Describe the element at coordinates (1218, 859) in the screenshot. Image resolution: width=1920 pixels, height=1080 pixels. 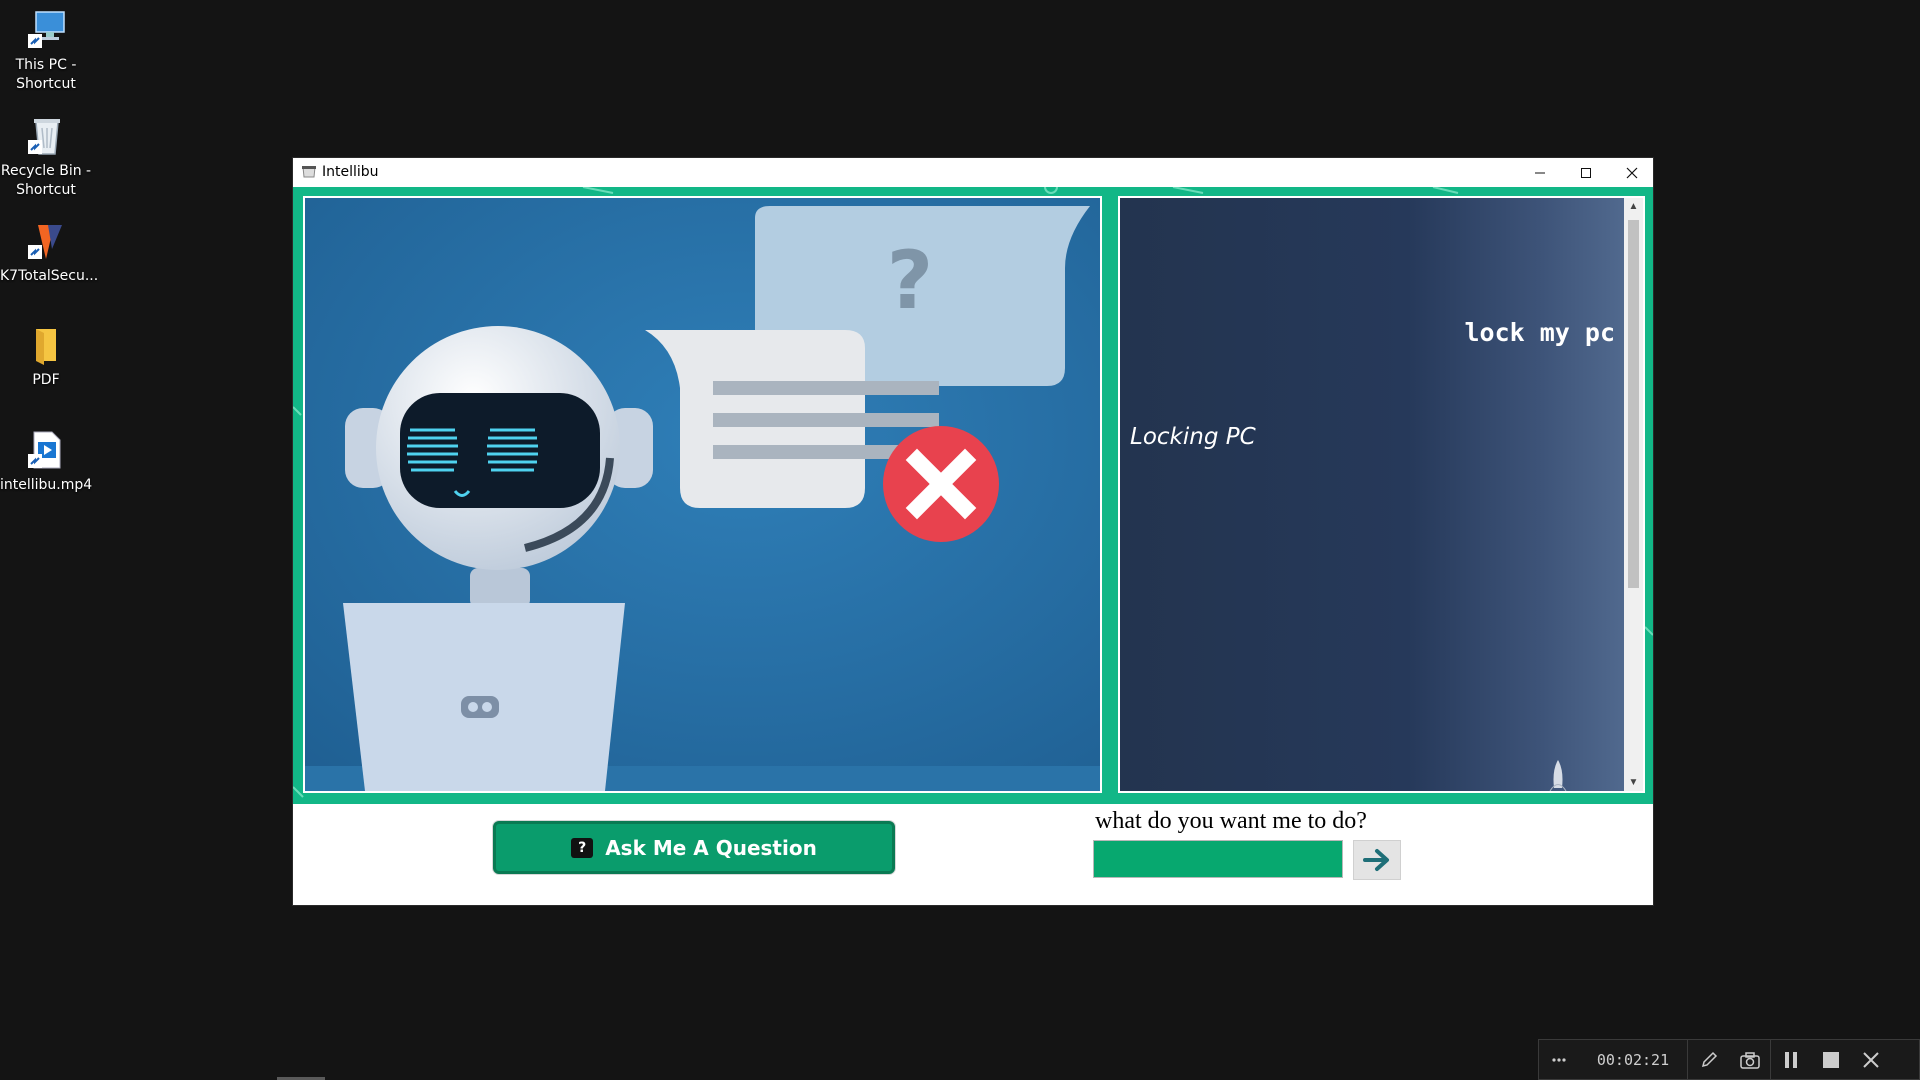
I see `command-input` at that location.